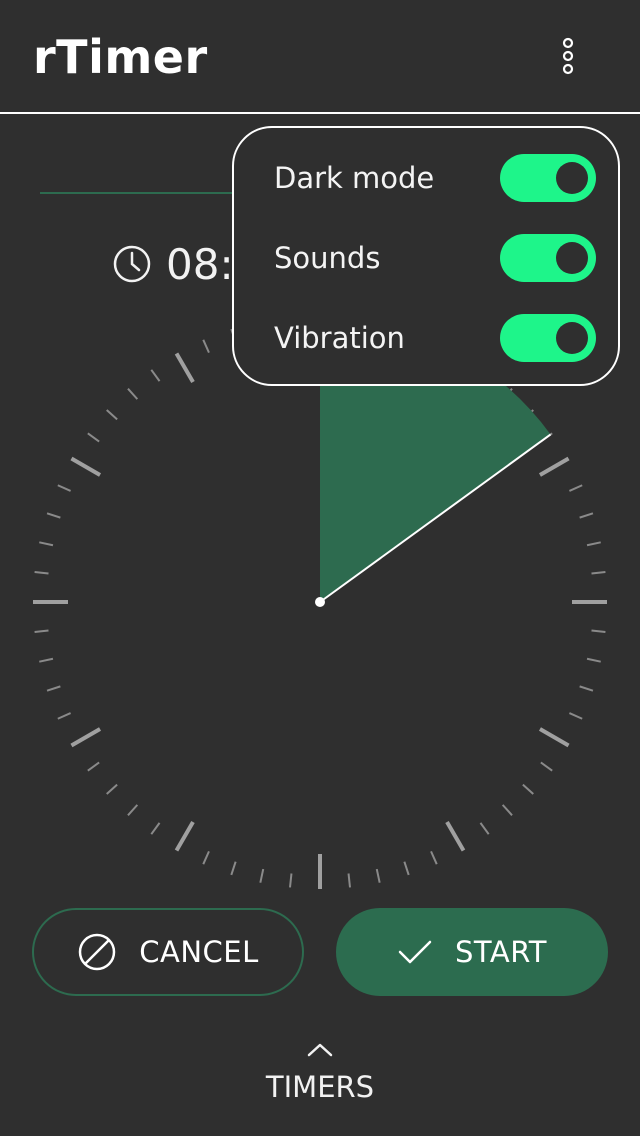 The width and height of the screenshot is (640, 1136). I want to click on timers-drawer-toggle: TIMERS, so click(320, 1080).